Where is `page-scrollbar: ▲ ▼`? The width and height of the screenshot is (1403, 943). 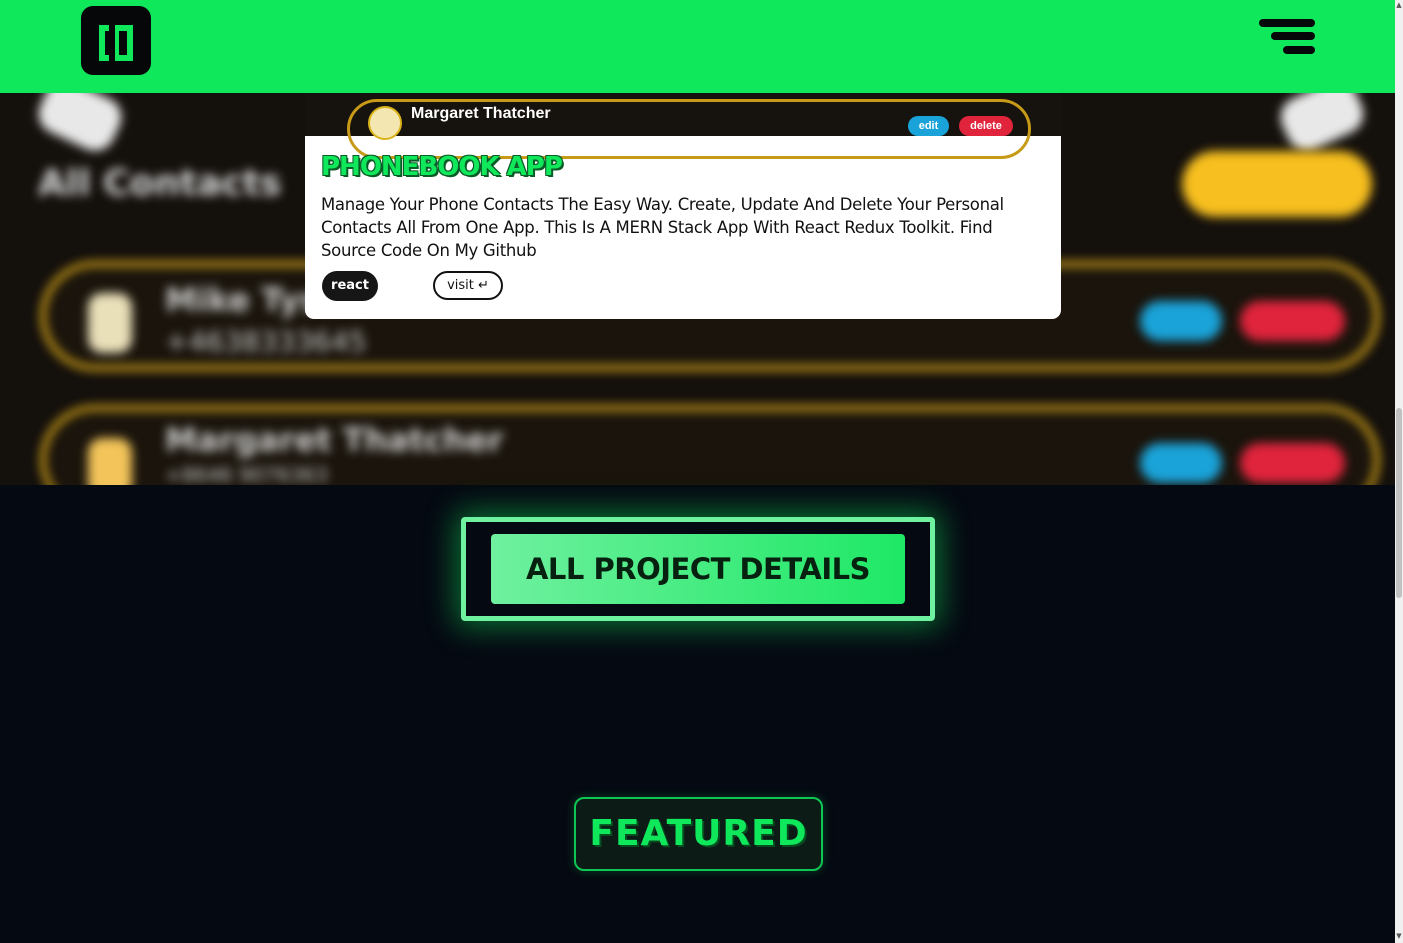 page-scrollbar: ▲ ▼ is located at coordinates (1399, 471).